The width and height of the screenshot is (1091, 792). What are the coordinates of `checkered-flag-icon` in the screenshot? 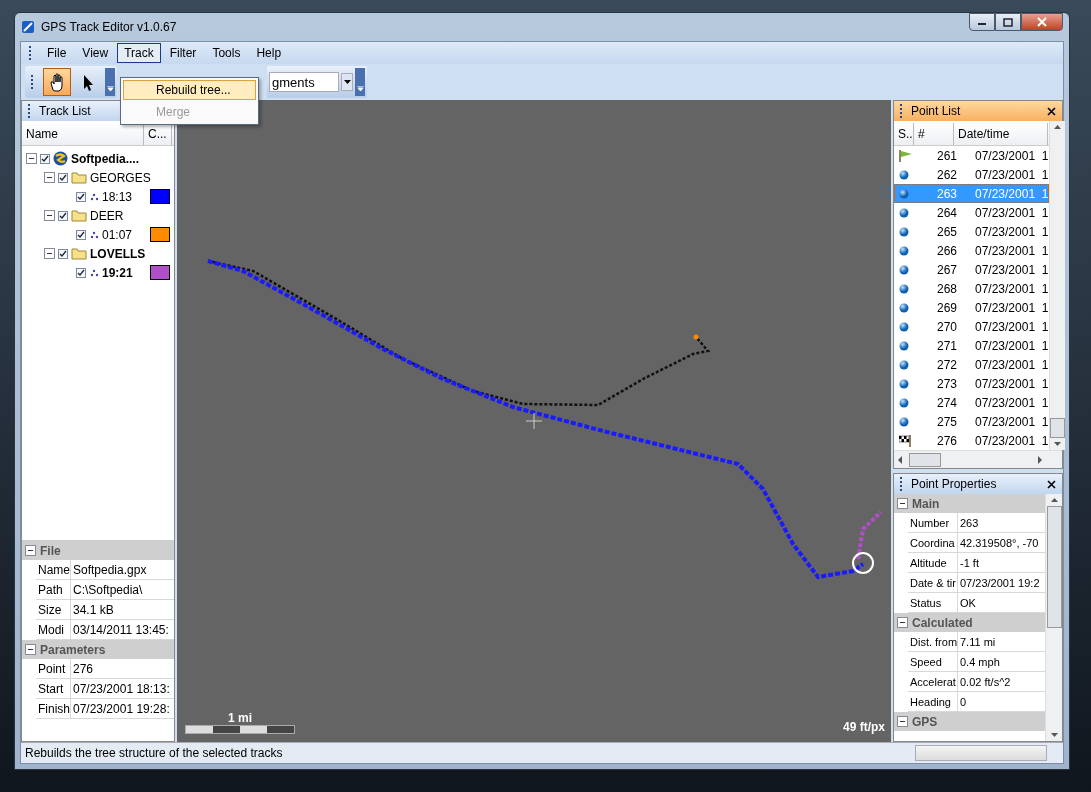 It's located at (906, 440).